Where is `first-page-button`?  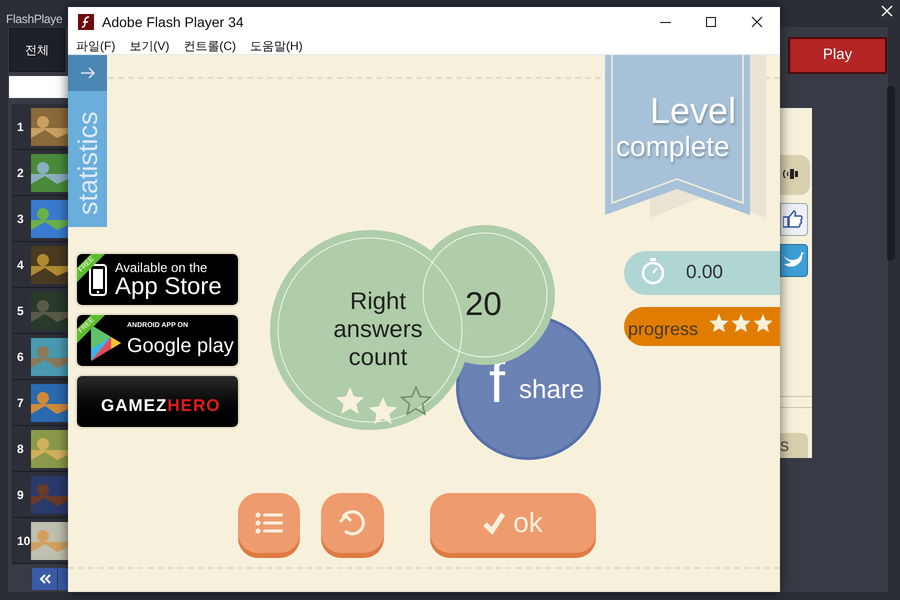 first-page-button is located at coordinates (44, 579).